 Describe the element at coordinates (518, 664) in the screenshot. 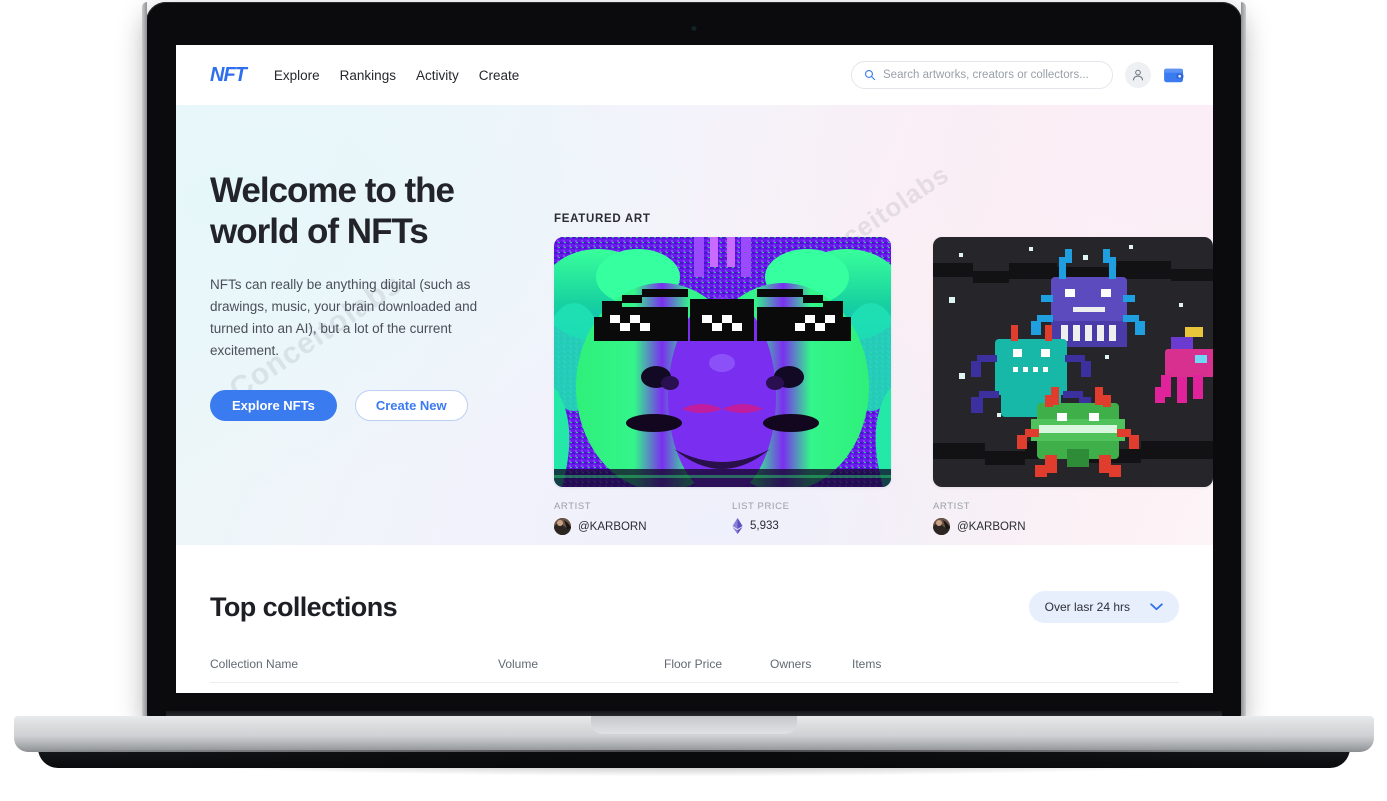

I see `column-header-volume: Volume` at that location.